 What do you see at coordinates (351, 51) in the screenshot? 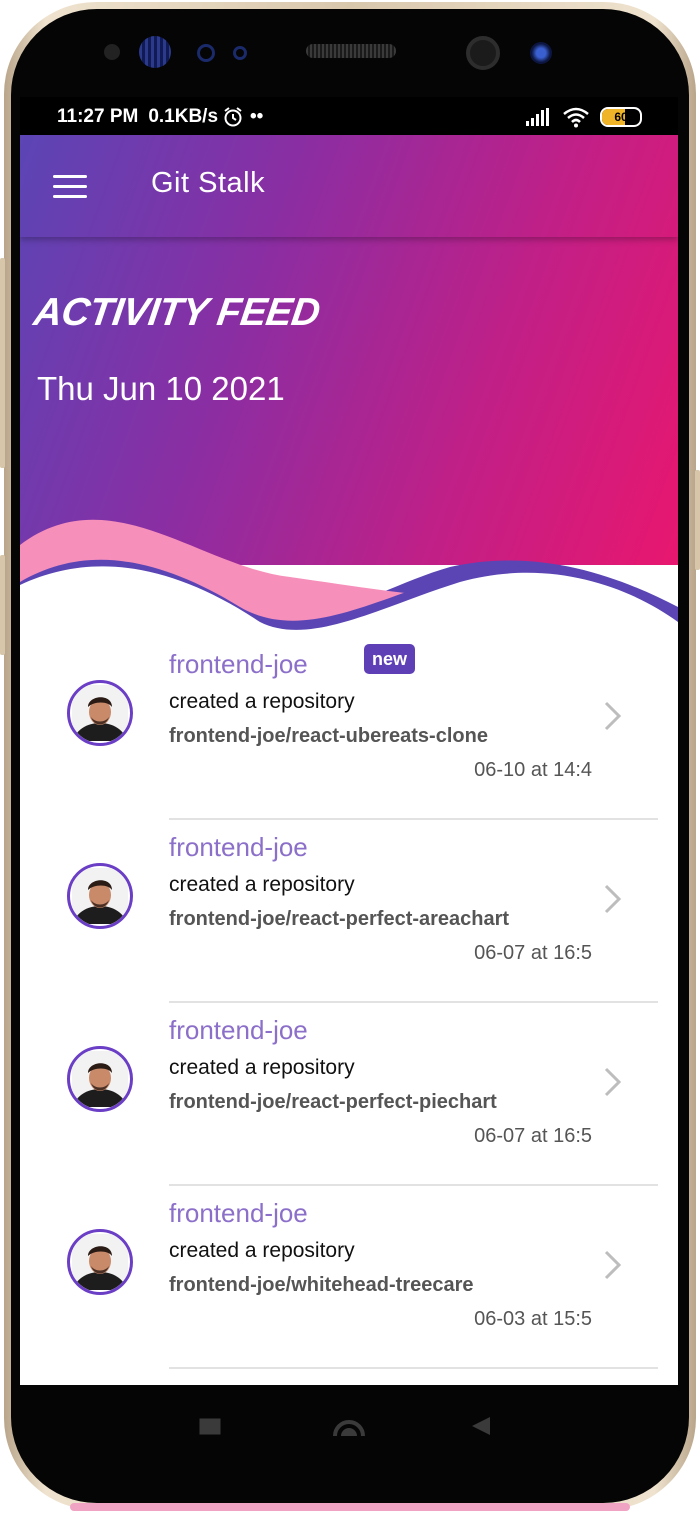
I see `earpiece-speaker` at bounding box center [351, 51].